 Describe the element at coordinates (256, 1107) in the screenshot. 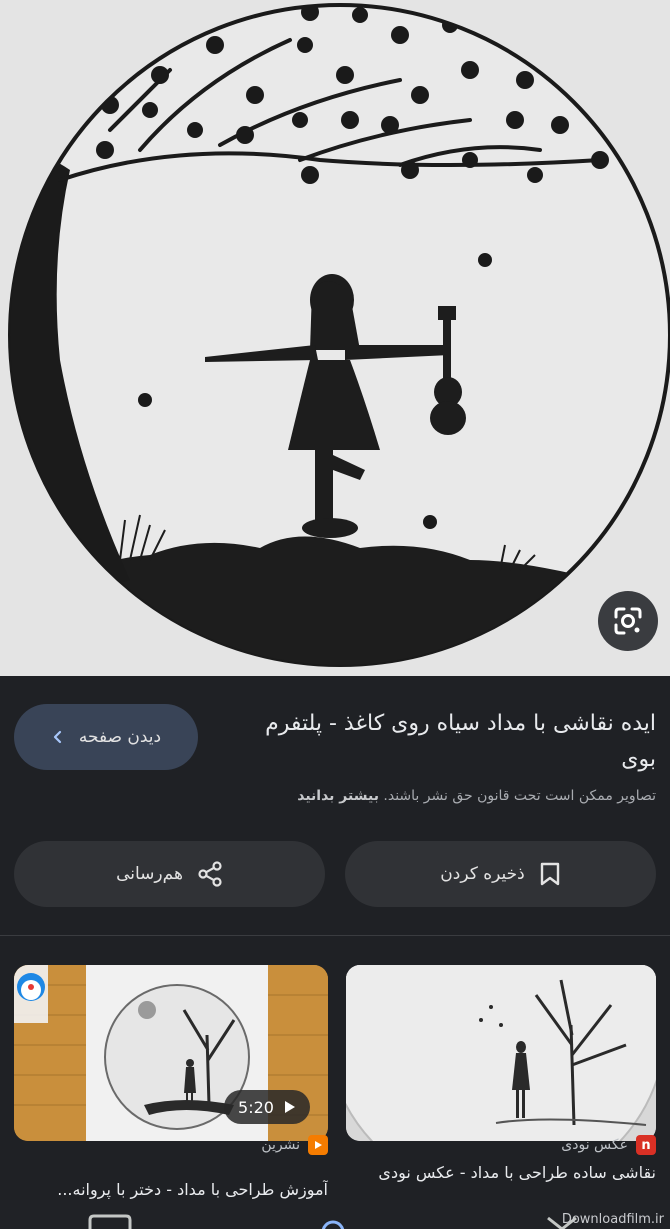

I see `video-duration: 5:20` at that location.